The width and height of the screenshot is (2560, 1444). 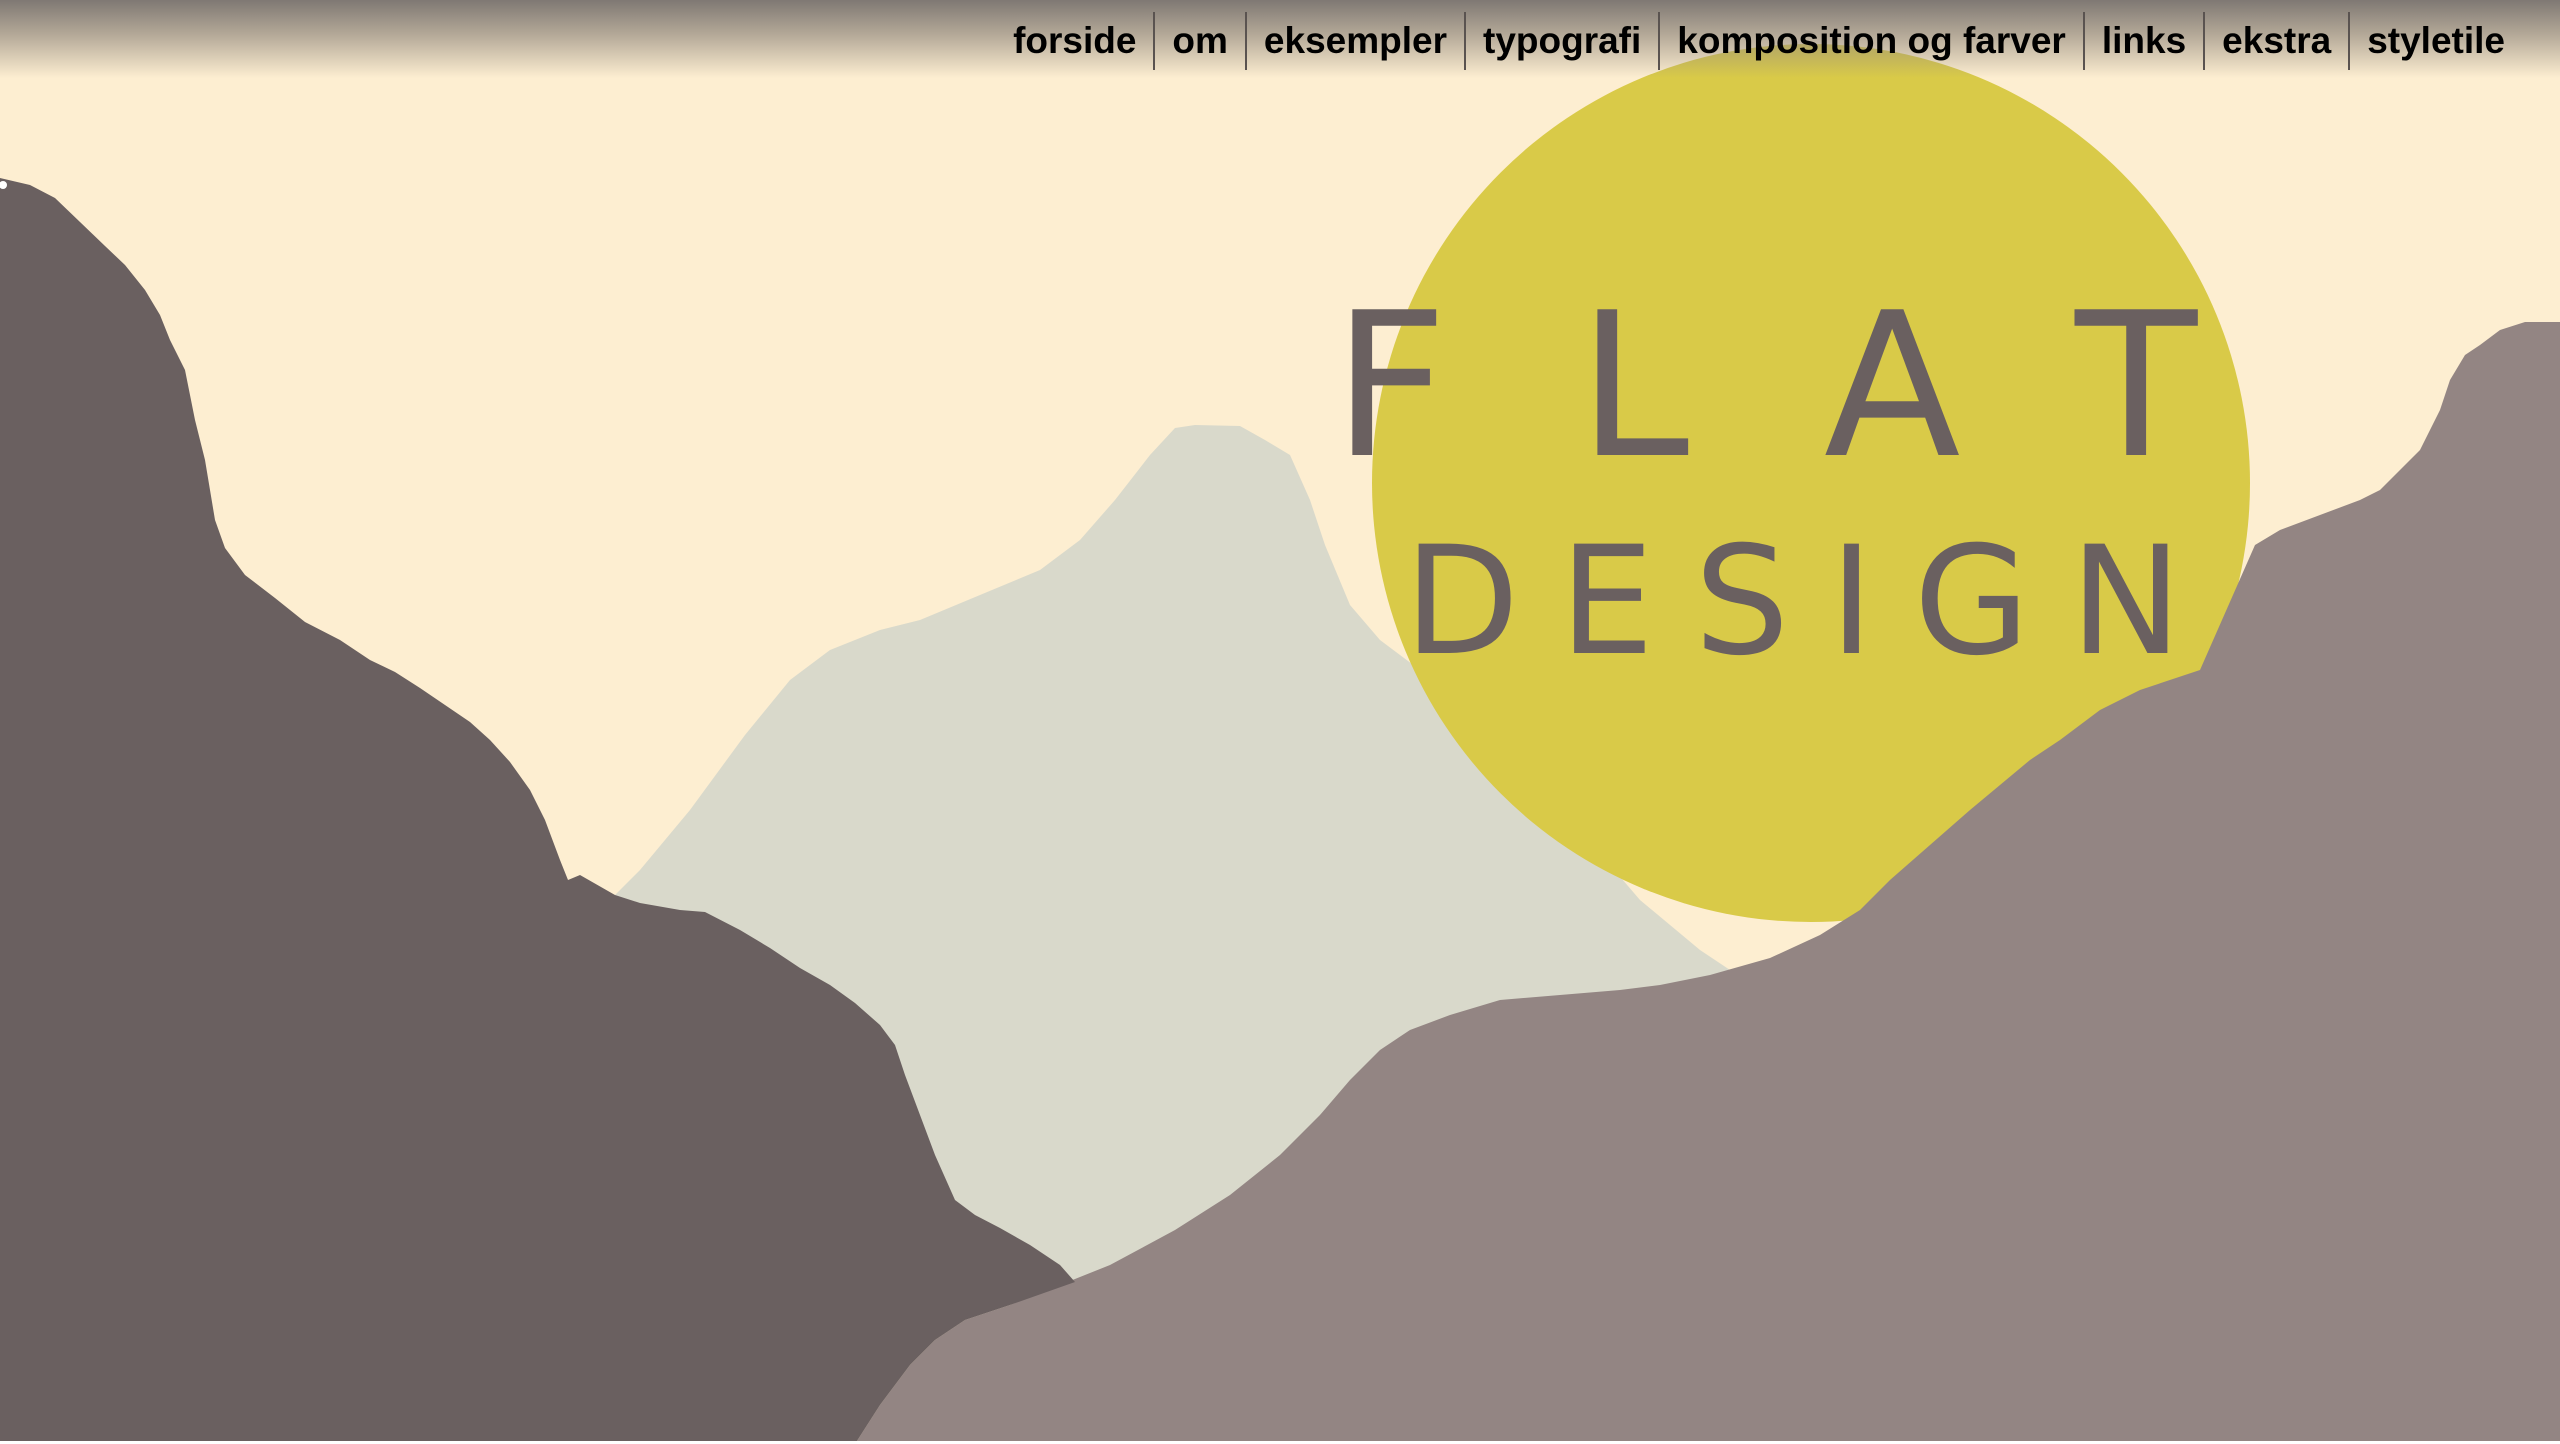 What do you see at coordinates (1199, 41) in the screenshot?
I see `nav-item-om: om` at bounding box center [1199, 41].